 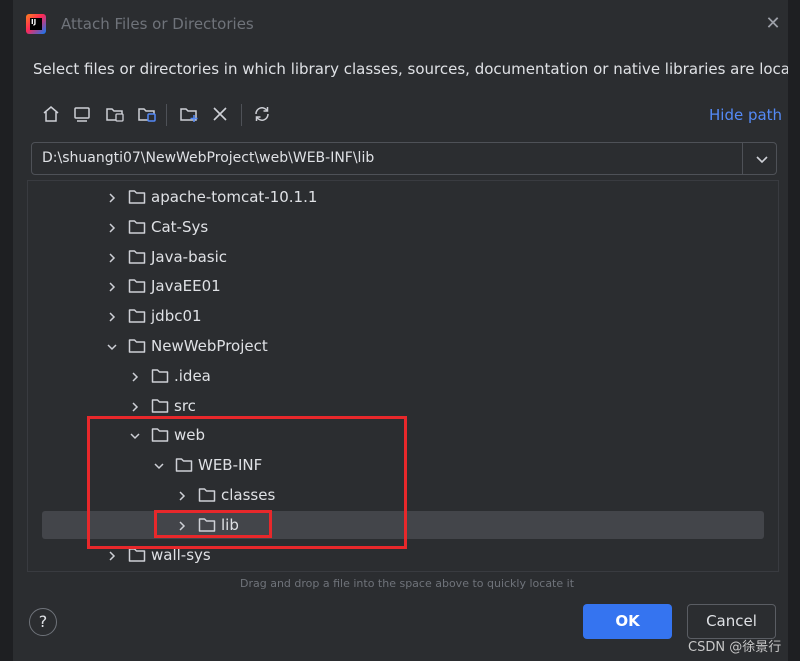 What do you see at coordinates (51, 114) in the screenshot?
I see `home-icon` at bounding box center [51, 114].